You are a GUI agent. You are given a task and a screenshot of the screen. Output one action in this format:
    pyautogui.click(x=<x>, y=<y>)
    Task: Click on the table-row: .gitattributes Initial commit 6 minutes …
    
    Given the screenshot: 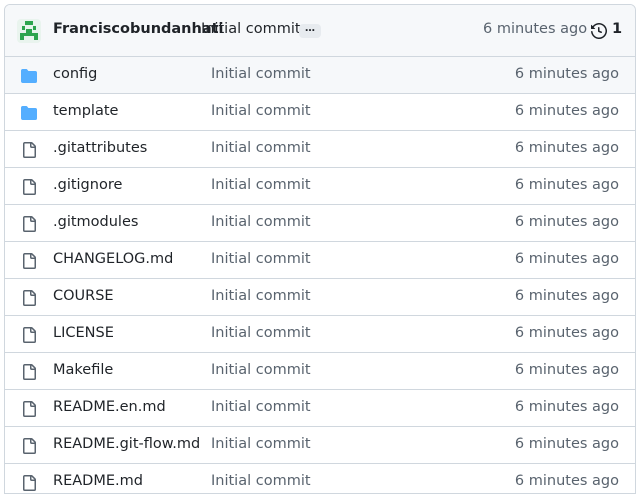 What is the action you would take?
    pyautogui.click(x=320, y=149)
    